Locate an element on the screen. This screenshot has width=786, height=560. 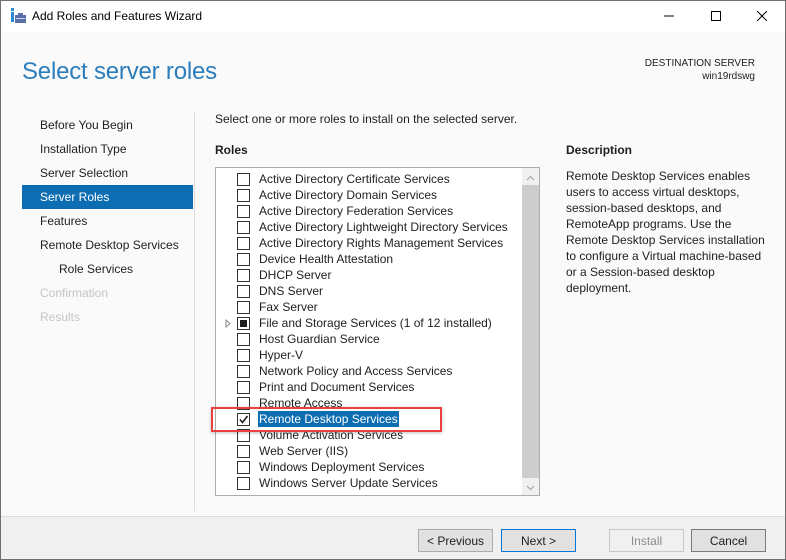
role-label: Active Directory Federation Services is located at coordinates (356, 211).